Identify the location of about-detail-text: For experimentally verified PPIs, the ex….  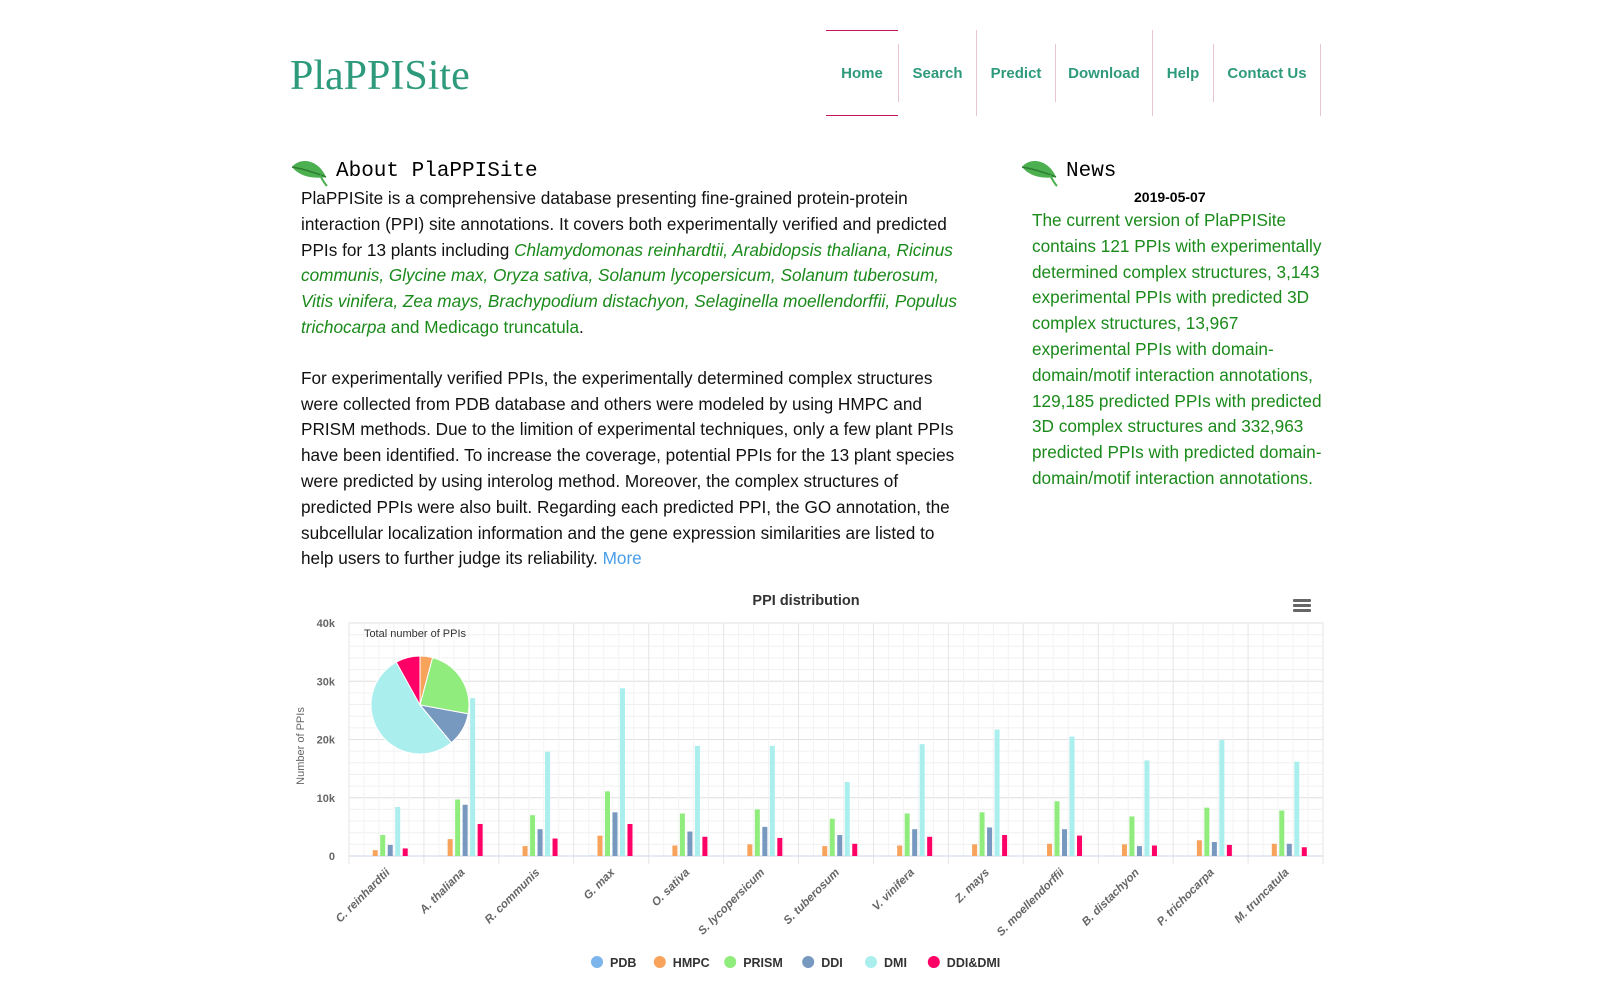
(628, 468).